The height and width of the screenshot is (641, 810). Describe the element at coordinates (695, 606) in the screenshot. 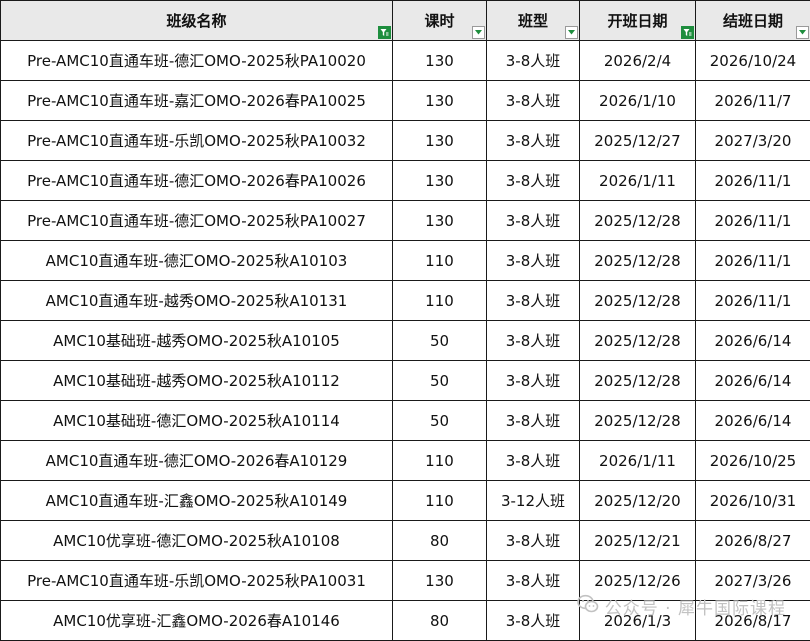

I see `watermark-text: 公众号 · 犀牛国际课程` at that location.